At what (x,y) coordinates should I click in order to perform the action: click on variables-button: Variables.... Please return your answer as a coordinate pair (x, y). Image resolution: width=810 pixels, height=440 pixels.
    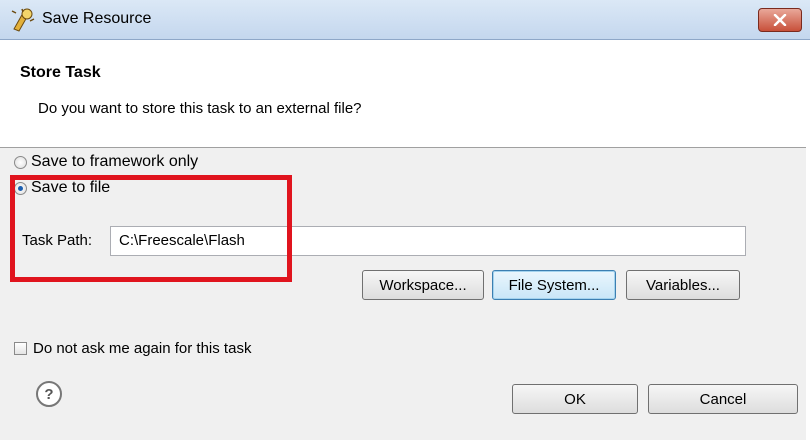
    Looking at the image, I should click on (683, 285).